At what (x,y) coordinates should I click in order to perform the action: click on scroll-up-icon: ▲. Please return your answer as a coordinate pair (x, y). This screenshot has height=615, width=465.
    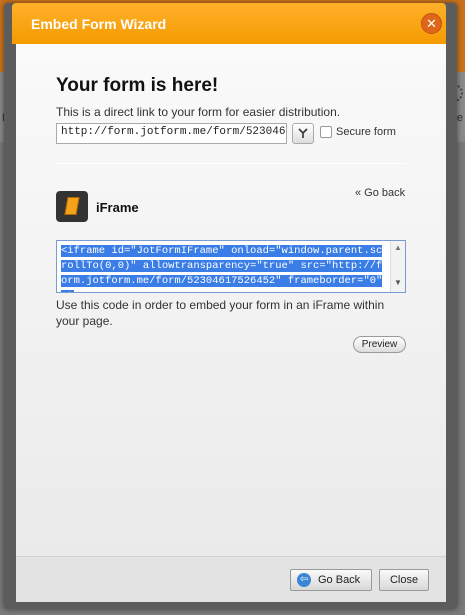
    Looking at the image, I should click on (398, 247).